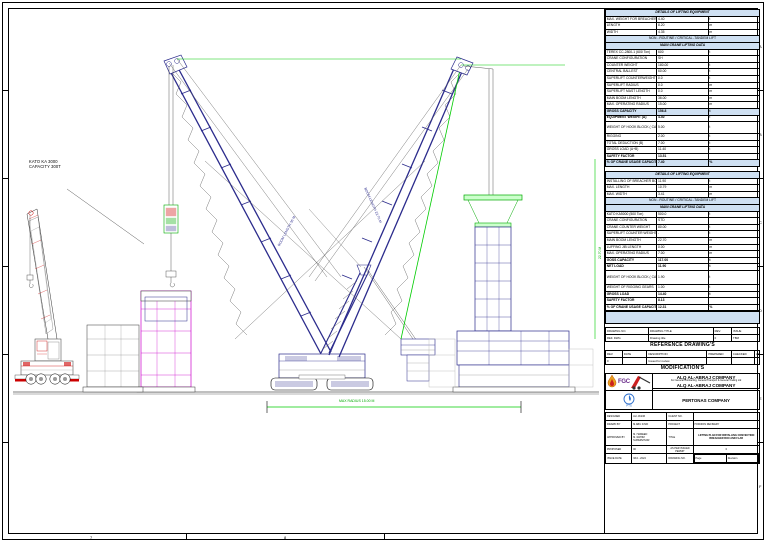 This screenshot has width=768, height=543. Describe the element at coordinates (734, 260) in the screenshot. I see `goss-capacity-unit: t` at that location.